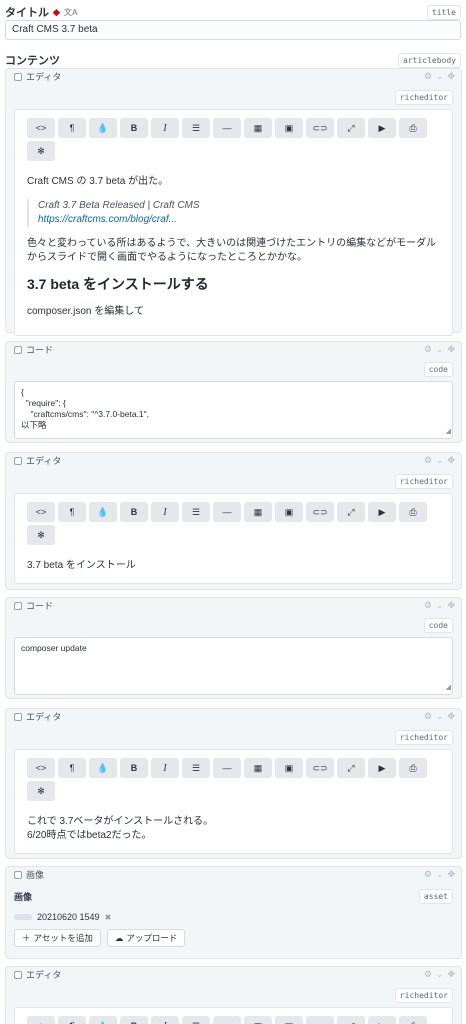 The height and width of the screenshot is (1024, 466). I want to click on rich-text-editor: <> ¶ 💧 B I ☰ — ▦ ▣ ⊂⊃ ⤢ ▶ ⎙ ✻ 3.7 beta をインストール, so click(233, 538).